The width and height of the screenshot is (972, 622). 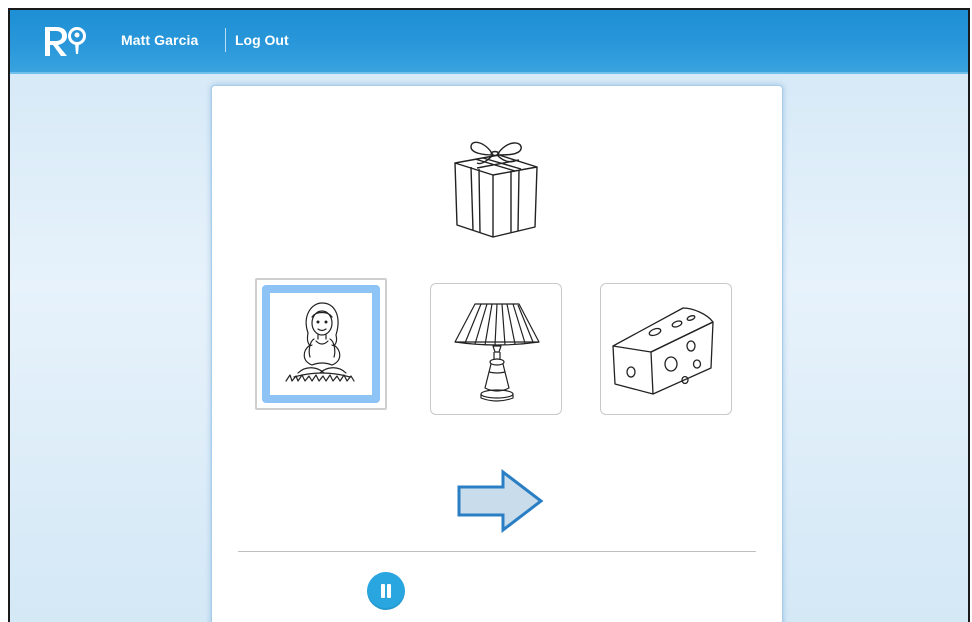 What do you see at coordinates (160, 40) in the screenshot?
I see `user-name: Matt Garcia` at bounding box center [160, 40].